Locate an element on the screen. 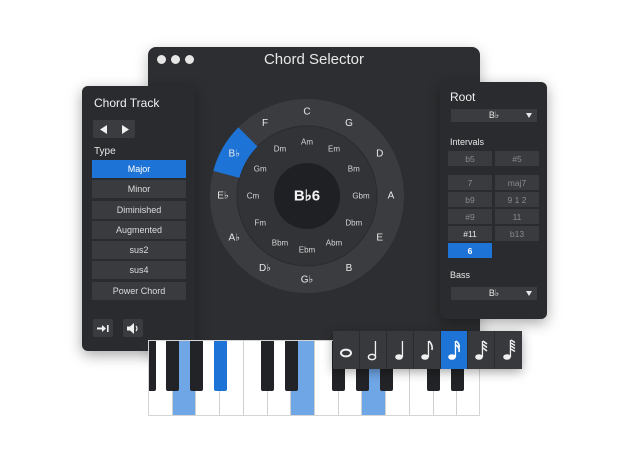 The width and height of the screenshot is (630, 450). interval-maj7: maj7 is located at coordinates (517, 182).